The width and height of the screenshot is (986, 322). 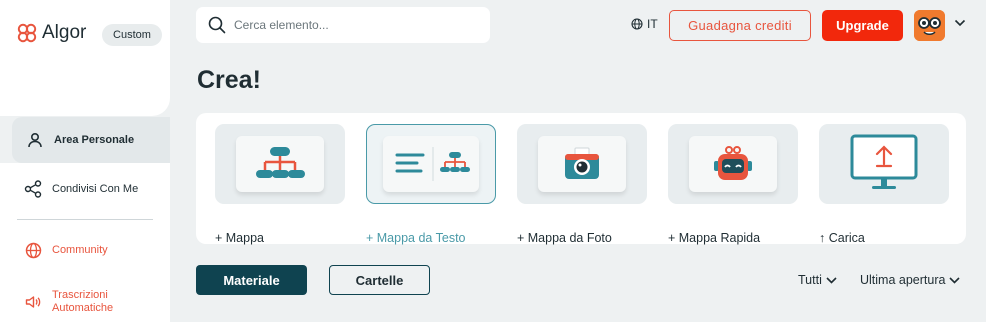 I want to click on avatar, so click(x=929, y=25).